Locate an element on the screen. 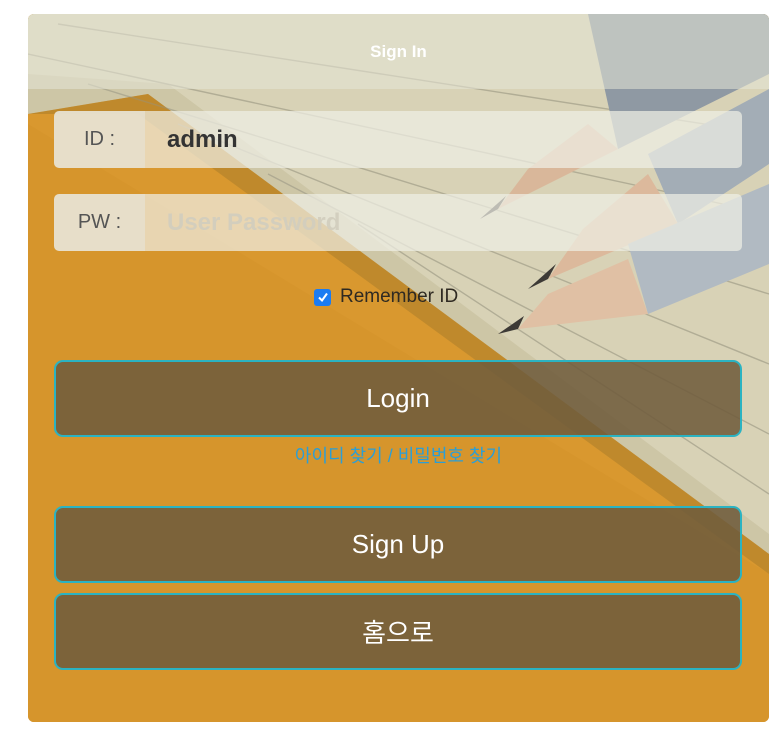 The width and height of the screenshot is (769, 737). remember-id: Remember ID is located at coordinates (386, 297).